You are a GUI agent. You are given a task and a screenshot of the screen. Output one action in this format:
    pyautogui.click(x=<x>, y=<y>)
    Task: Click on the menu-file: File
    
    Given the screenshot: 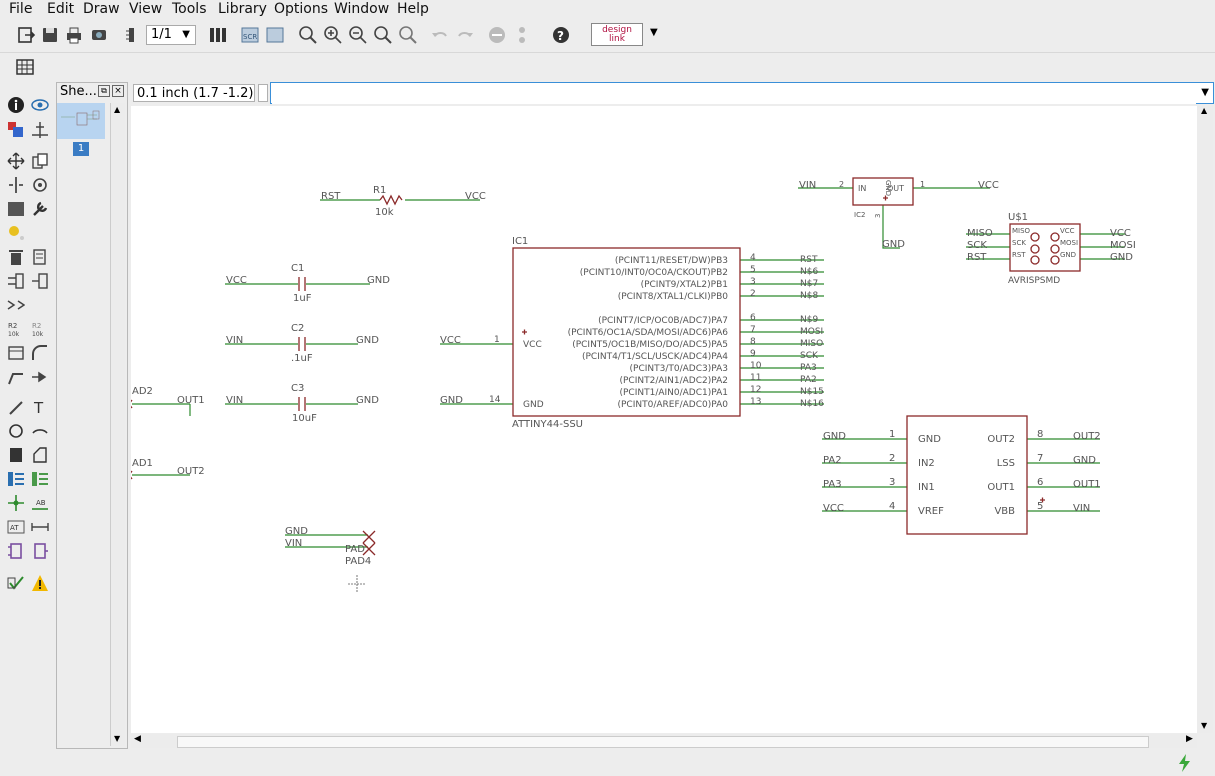 What is the action you would take?
    pyautogui.click(x=20, y=9)
    